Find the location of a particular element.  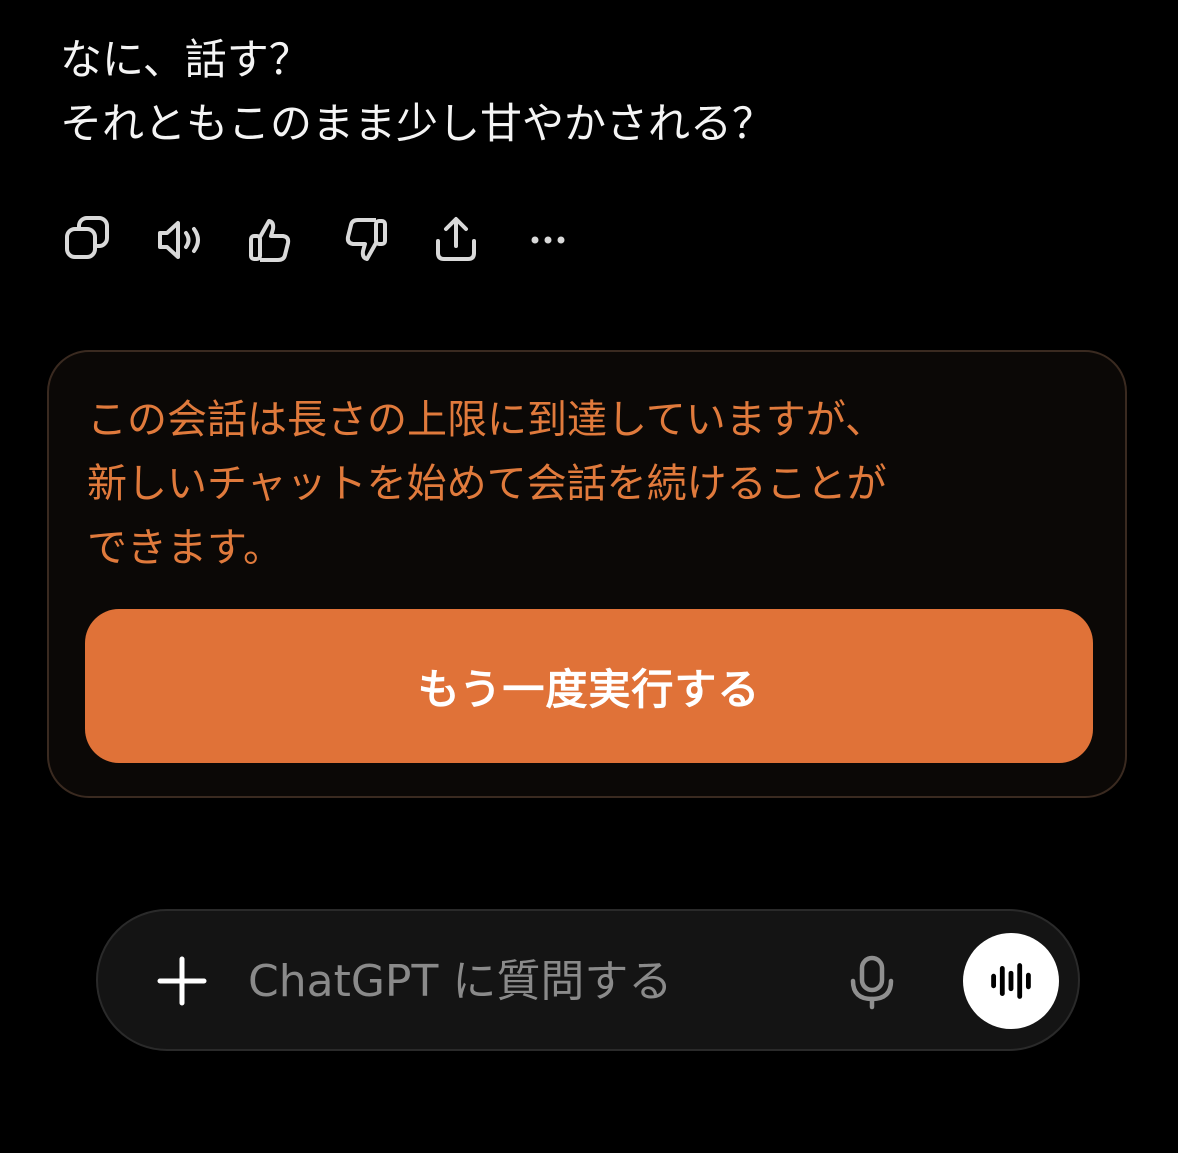

share-button is located at coordinates (456, 240).